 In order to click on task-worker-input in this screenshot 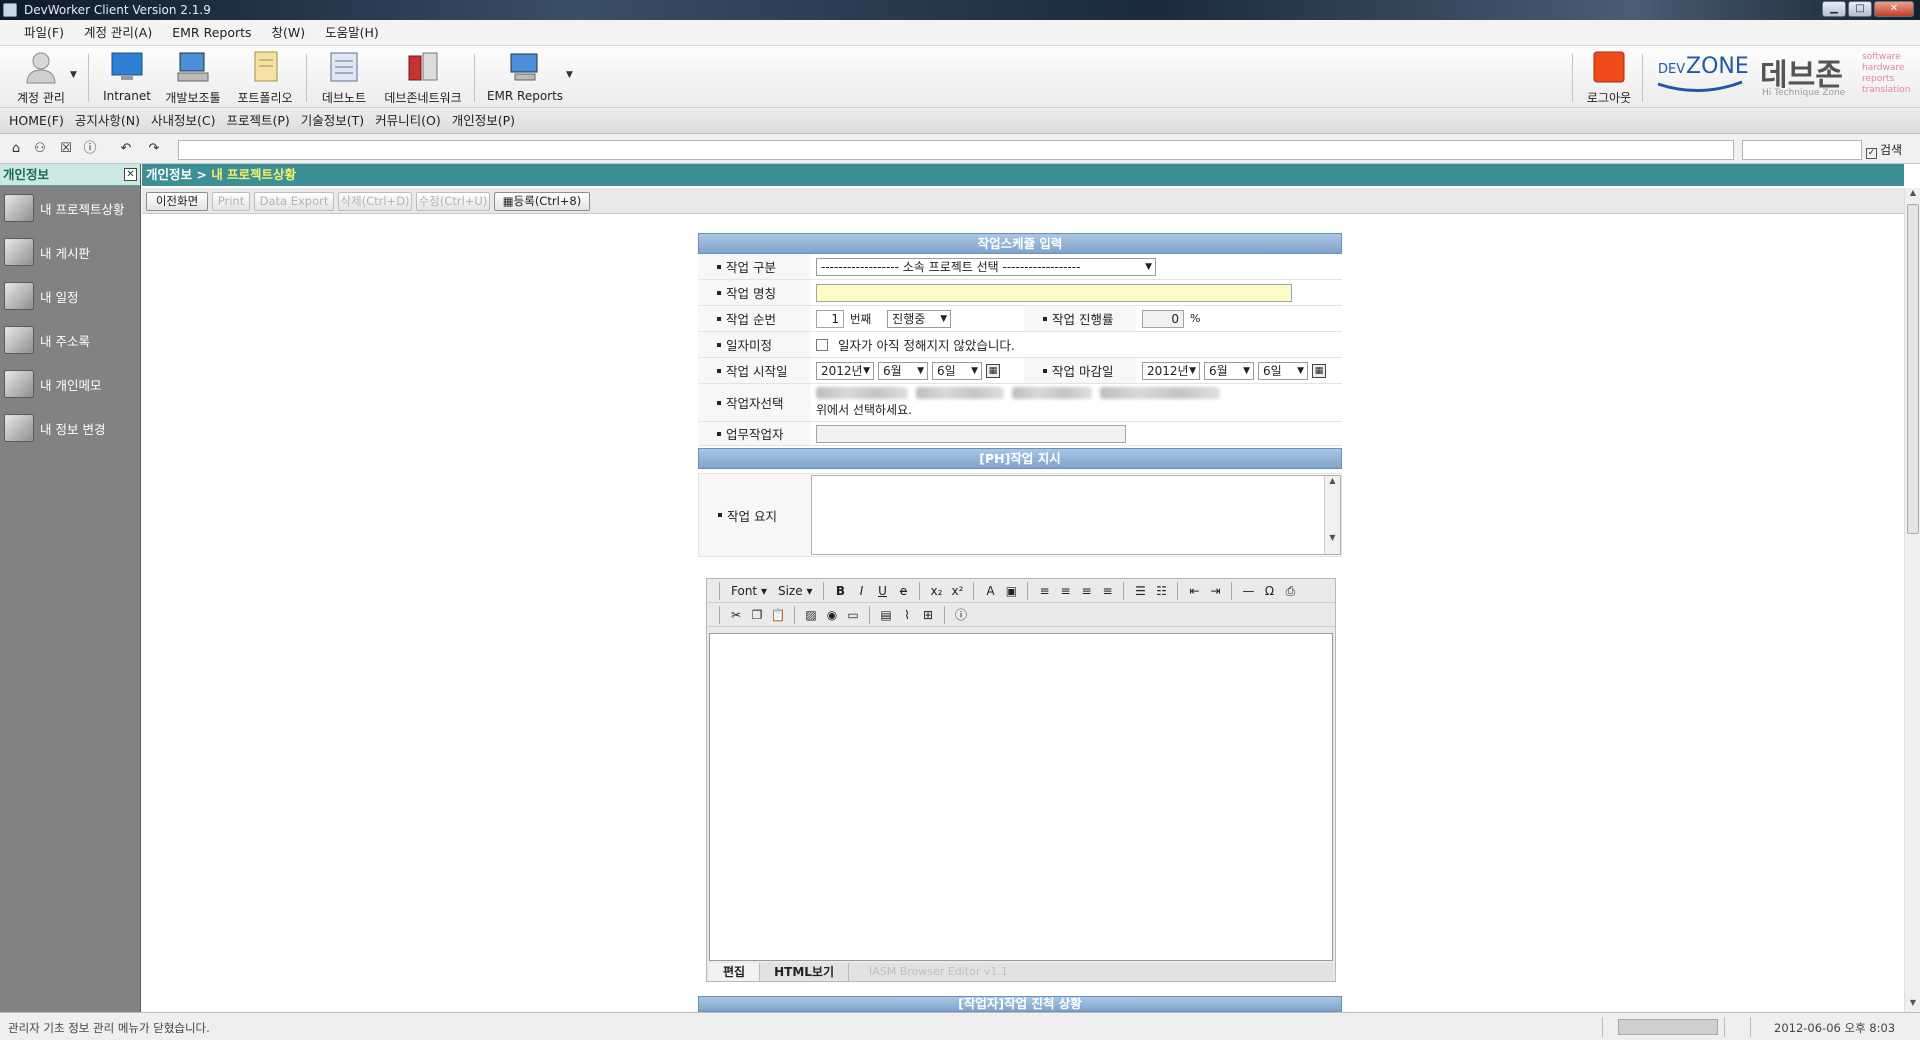, I will do `click(971, 433)`.